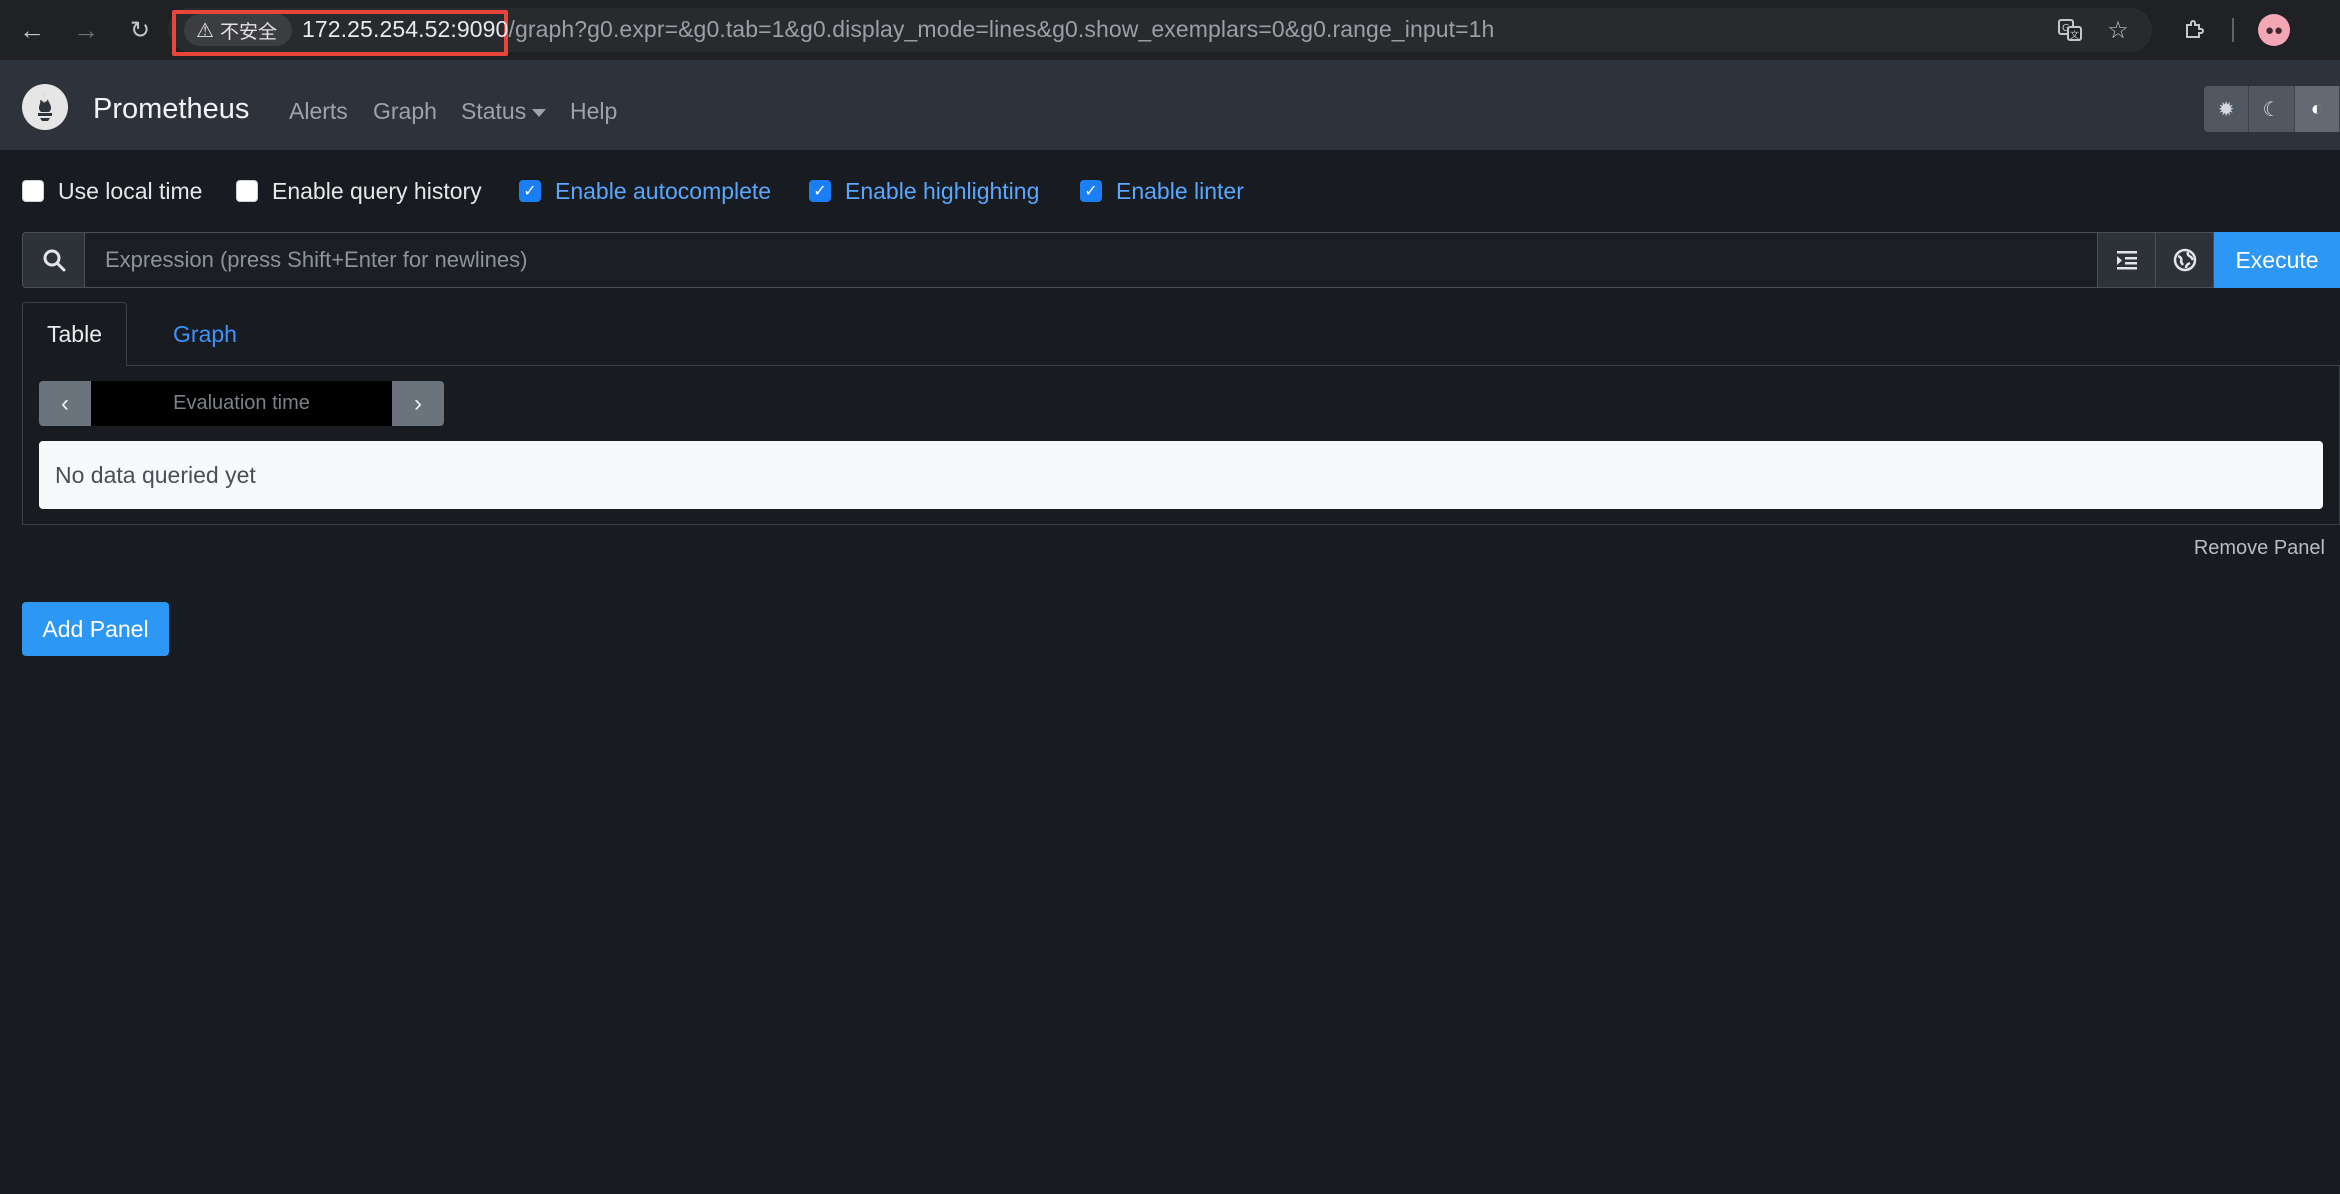 This screenshot has height=1194, width=2340. I want to click on panel-tabs: Table Graph, so click(1181, 334).